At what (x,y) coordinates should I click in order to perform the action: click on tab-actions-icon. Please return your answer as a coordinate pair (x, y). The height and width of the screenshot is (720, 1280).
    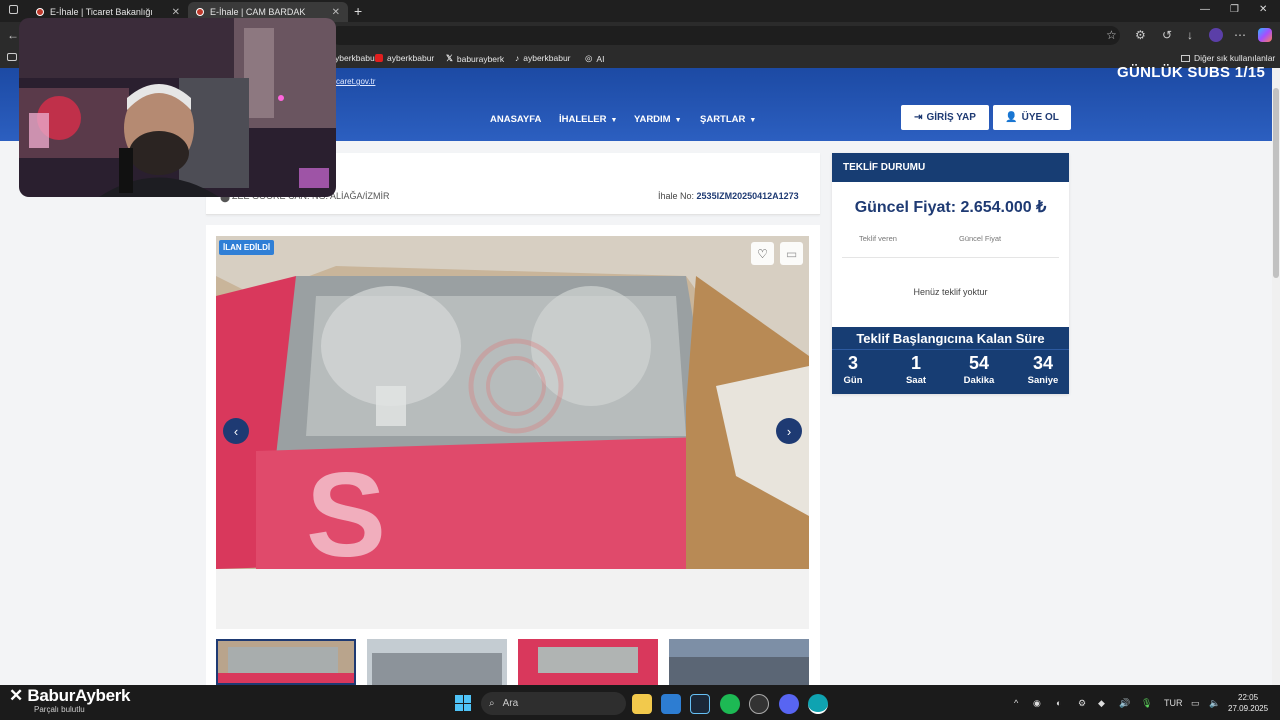
    Looking at the image, I should click on (13, 9).